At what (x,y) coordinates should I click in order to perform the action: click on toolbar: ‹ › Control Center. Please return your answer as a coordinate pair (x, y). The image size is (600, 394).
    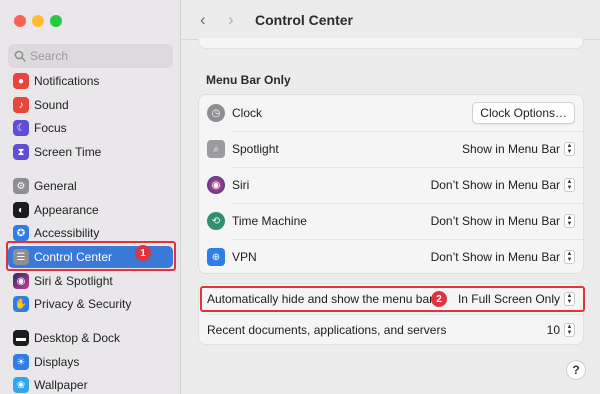
    Looking at the image, I should click on (391, 20).